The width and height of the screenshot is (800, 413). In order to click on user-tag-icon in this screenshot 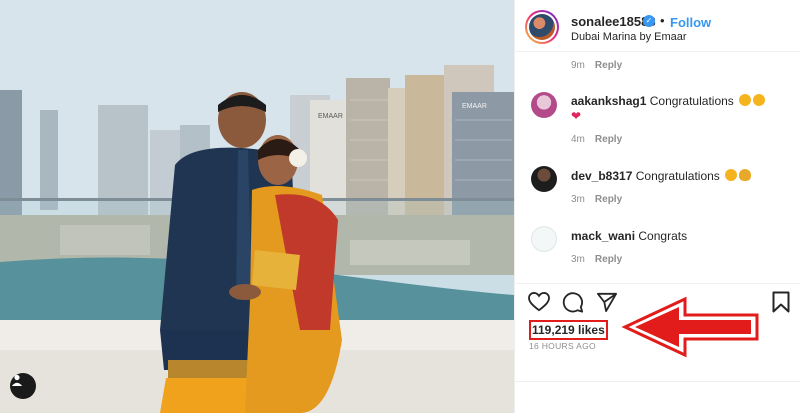, I will do `click(17, 380)`.